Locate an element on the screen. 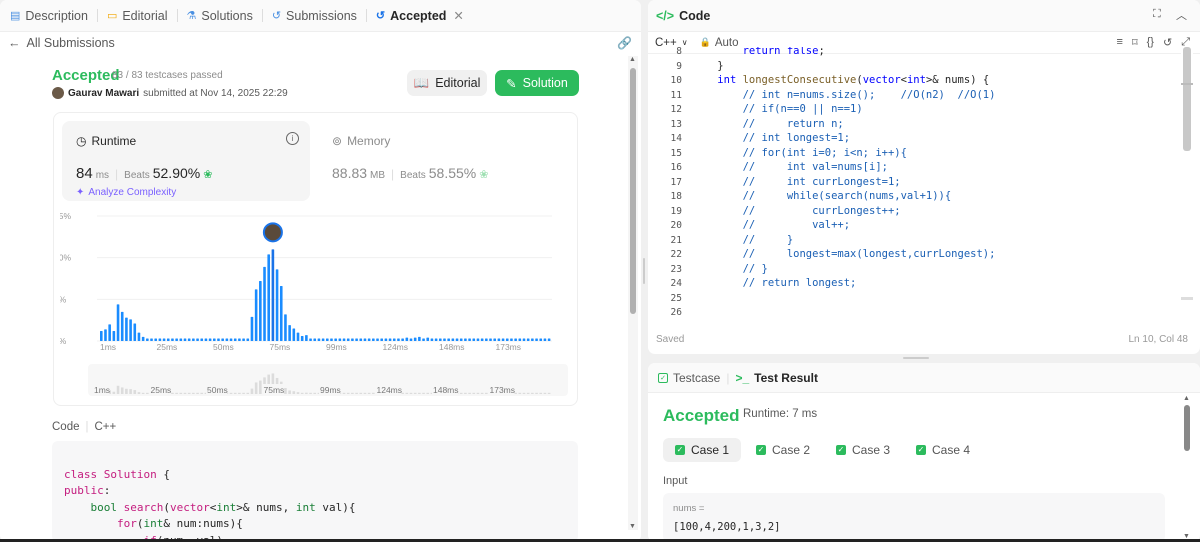 The image size is (1200, 542). edit-icon: ✎ is located at coordinates (511, 83).